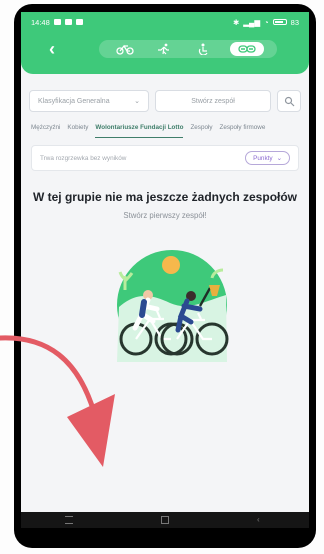 This screenshot has height=554, width=324. I want to click on status-bar: 14:48 ✱ ▂▄▆ ◔ 83, so click(165, 22).